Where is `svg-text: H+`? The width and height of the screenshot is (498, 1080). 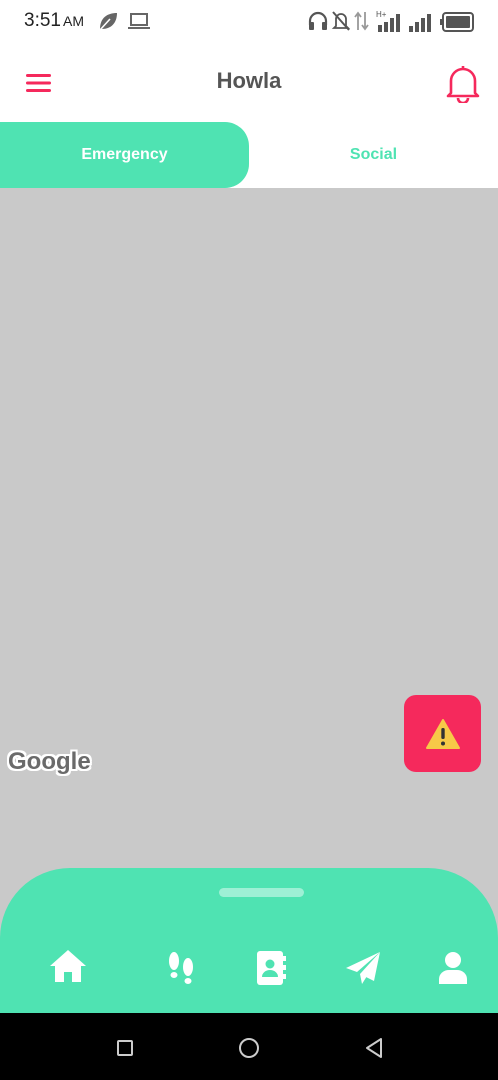
svg-text: H+ is located at coordinates (381, 14).